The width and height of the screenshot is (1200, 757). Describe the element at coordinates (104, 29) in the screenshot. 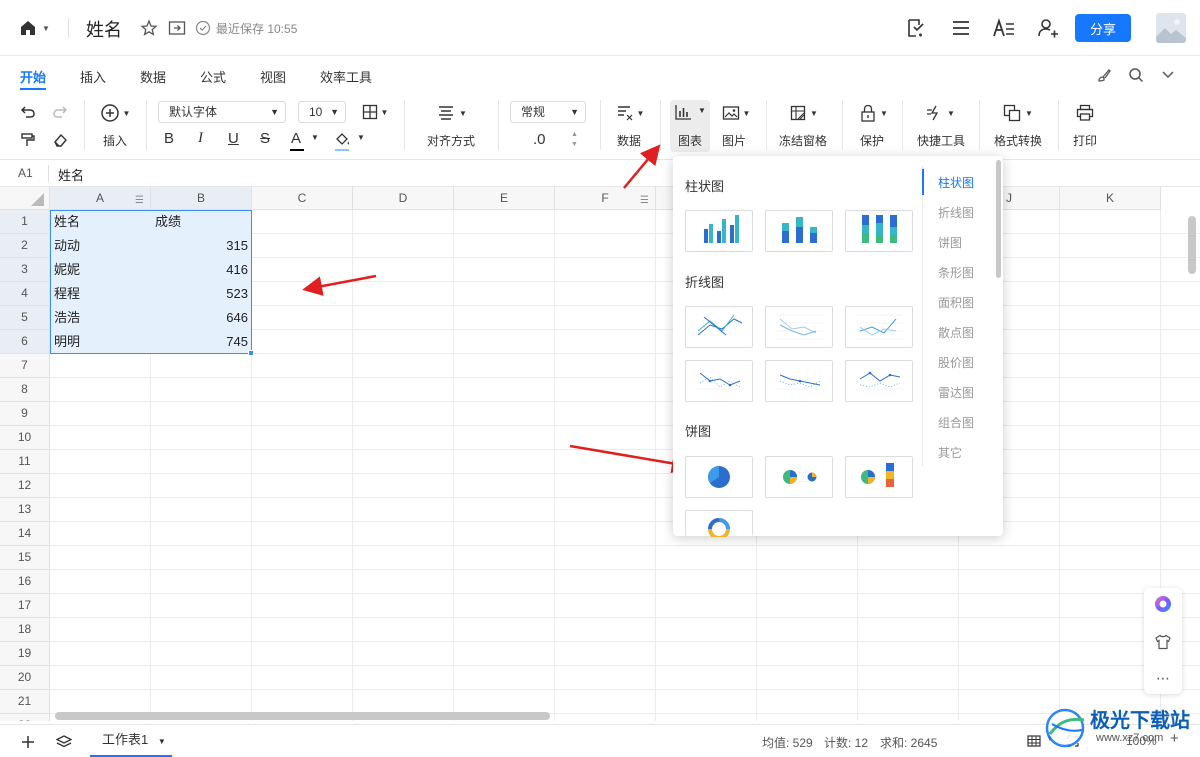

I see `document-title: 姓名` at that location.